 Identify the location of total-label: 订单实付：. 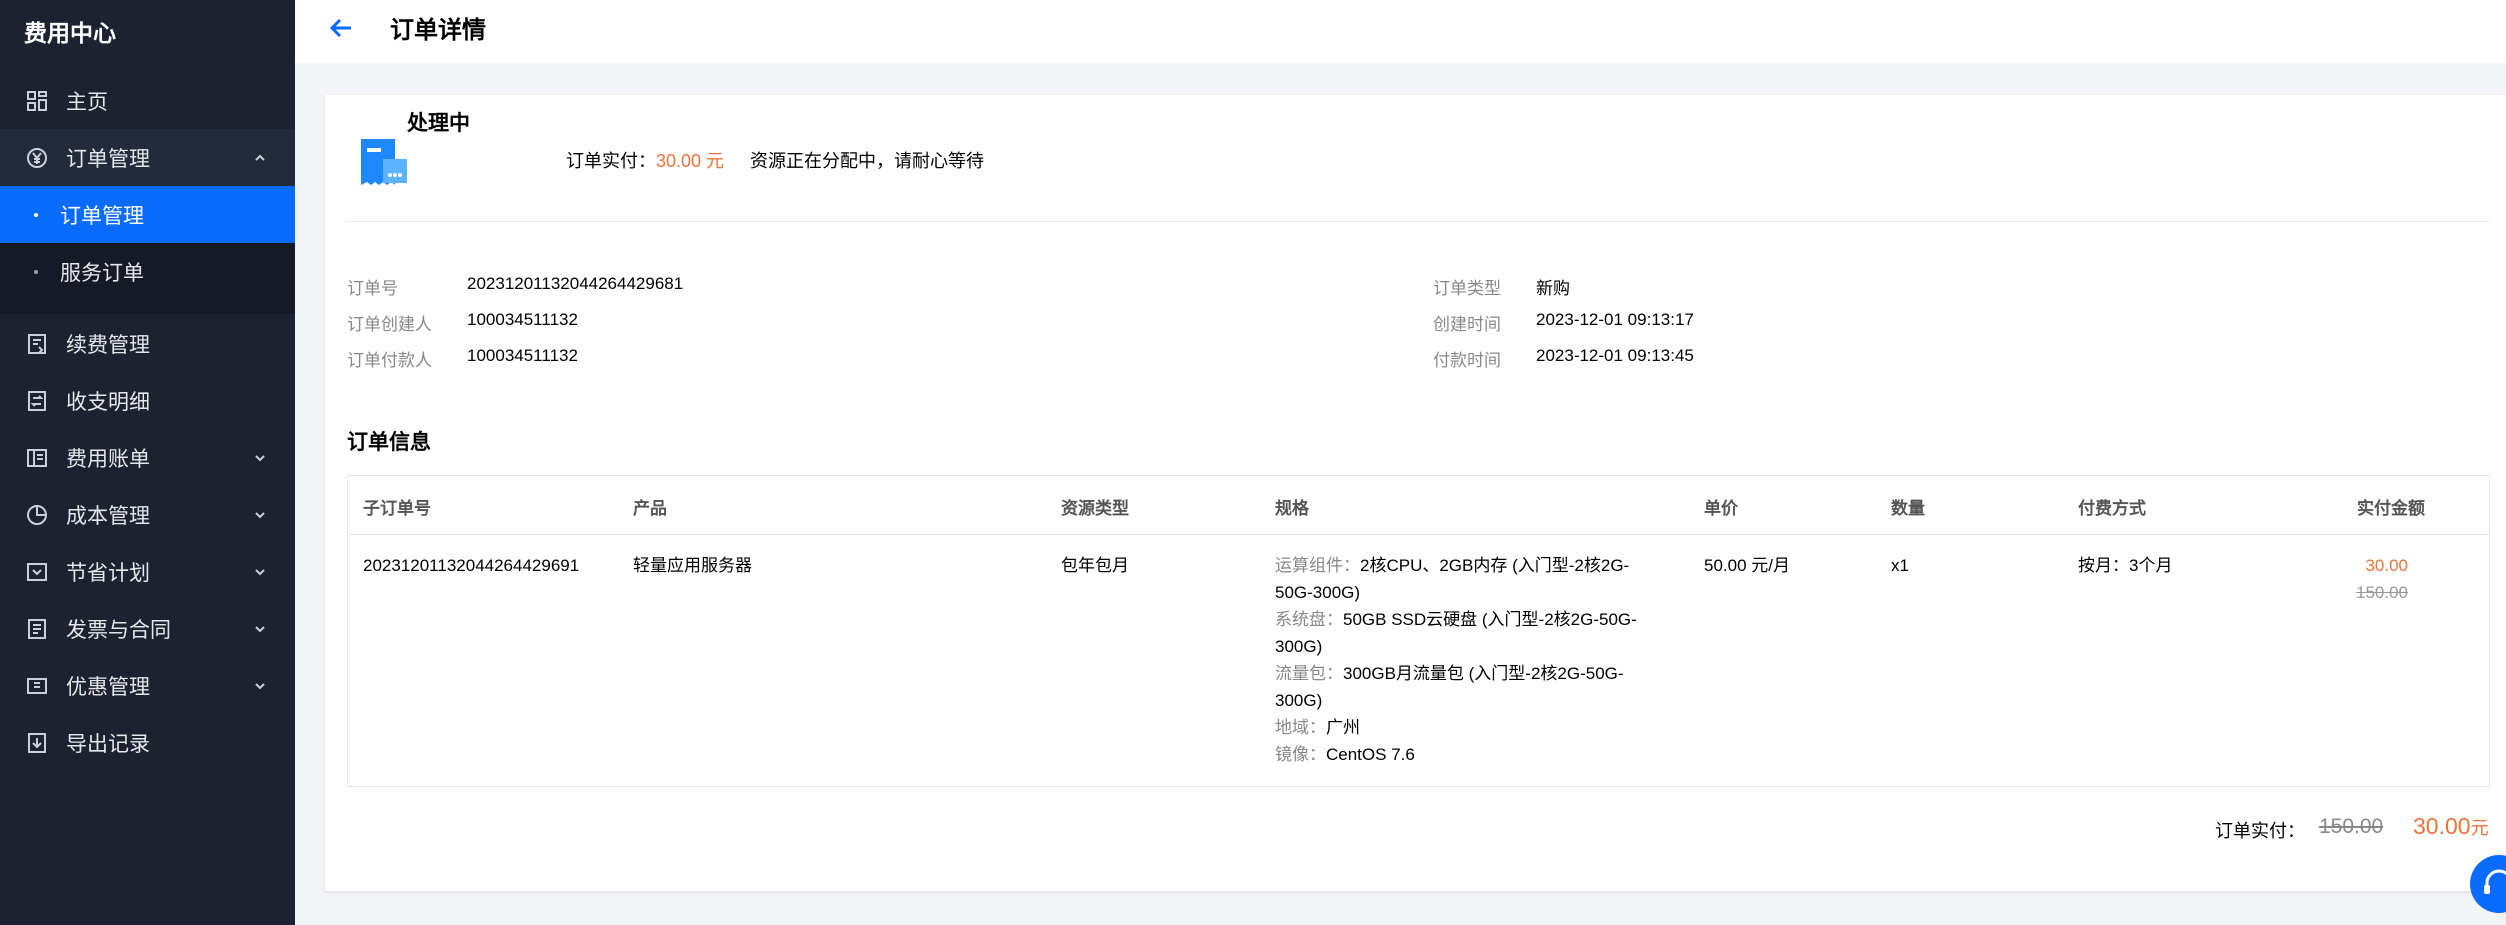
(2260, 831).